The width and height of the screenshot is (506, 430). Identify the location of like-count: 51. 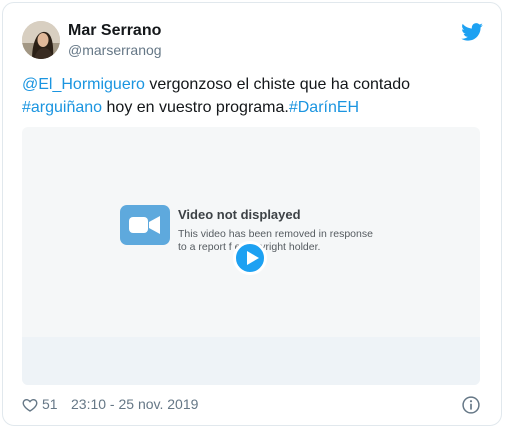
(50, 404).